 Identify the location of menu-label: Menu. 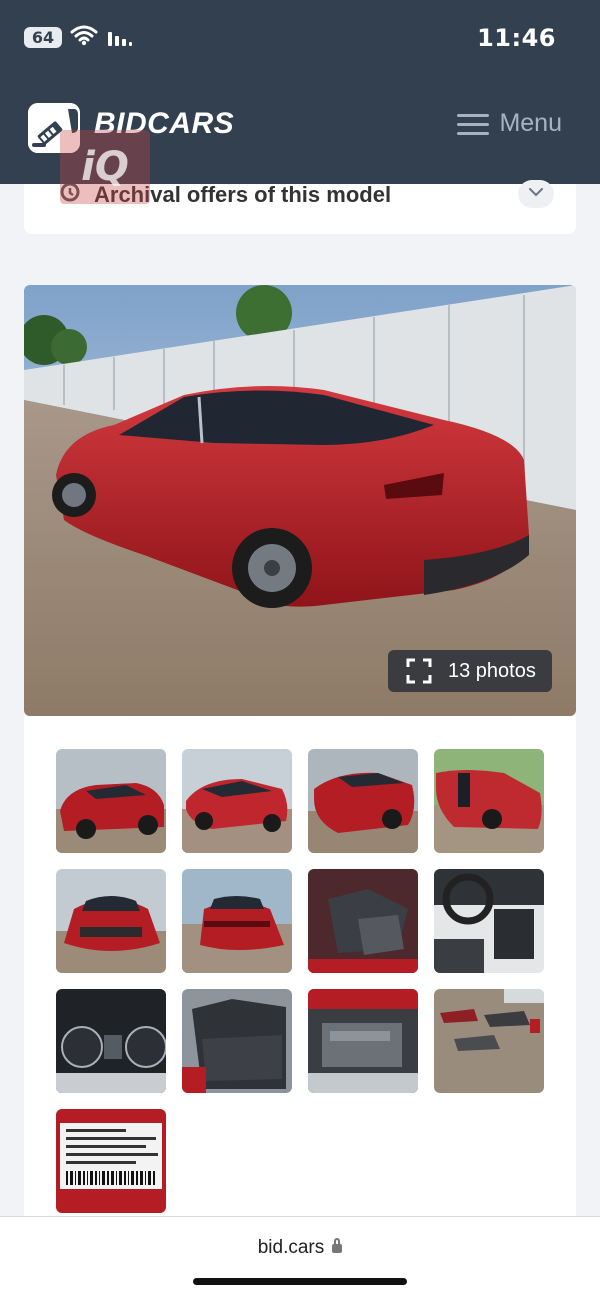
(530, 123).